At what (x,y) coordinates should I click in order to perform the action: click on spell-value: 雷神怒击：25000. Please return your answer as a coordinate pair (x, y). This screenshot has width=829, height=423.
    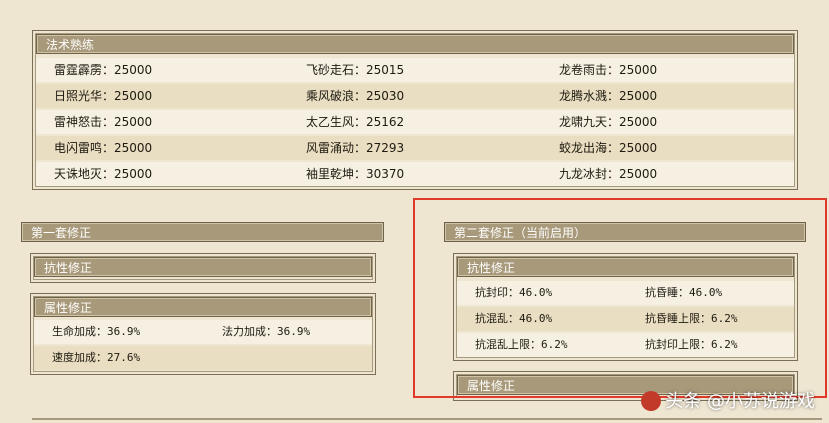
    Looking at the image, I should click on (103, 122).